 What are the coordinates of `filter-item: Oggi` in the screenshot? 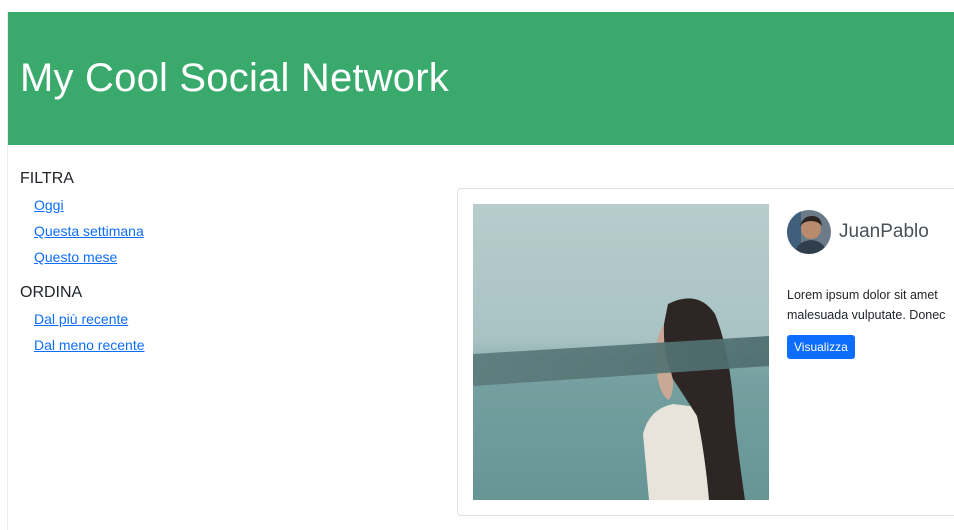 It's located at (177, 205).